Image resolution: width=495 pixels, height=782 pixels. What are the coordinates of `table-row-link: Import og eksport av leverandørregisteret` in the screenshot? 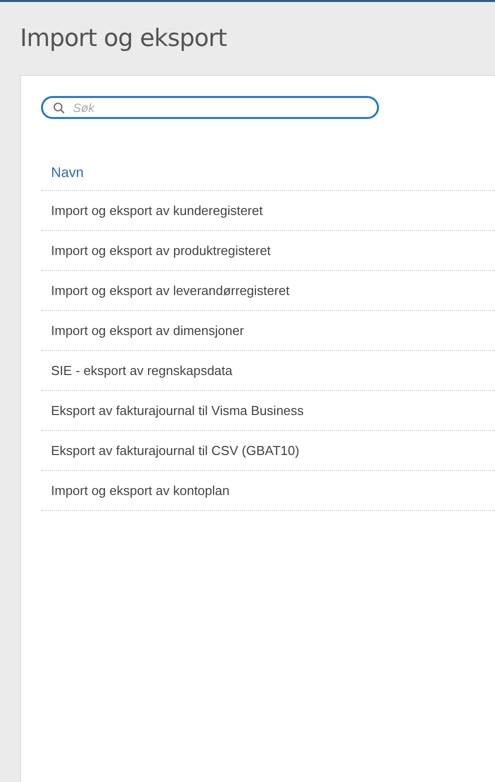 It's located at (170, 290).